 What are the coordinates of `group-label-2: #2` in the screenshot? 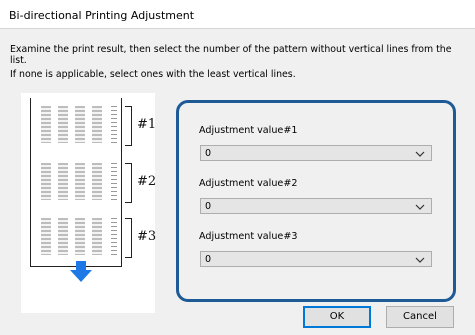 It's located at (147, 181).